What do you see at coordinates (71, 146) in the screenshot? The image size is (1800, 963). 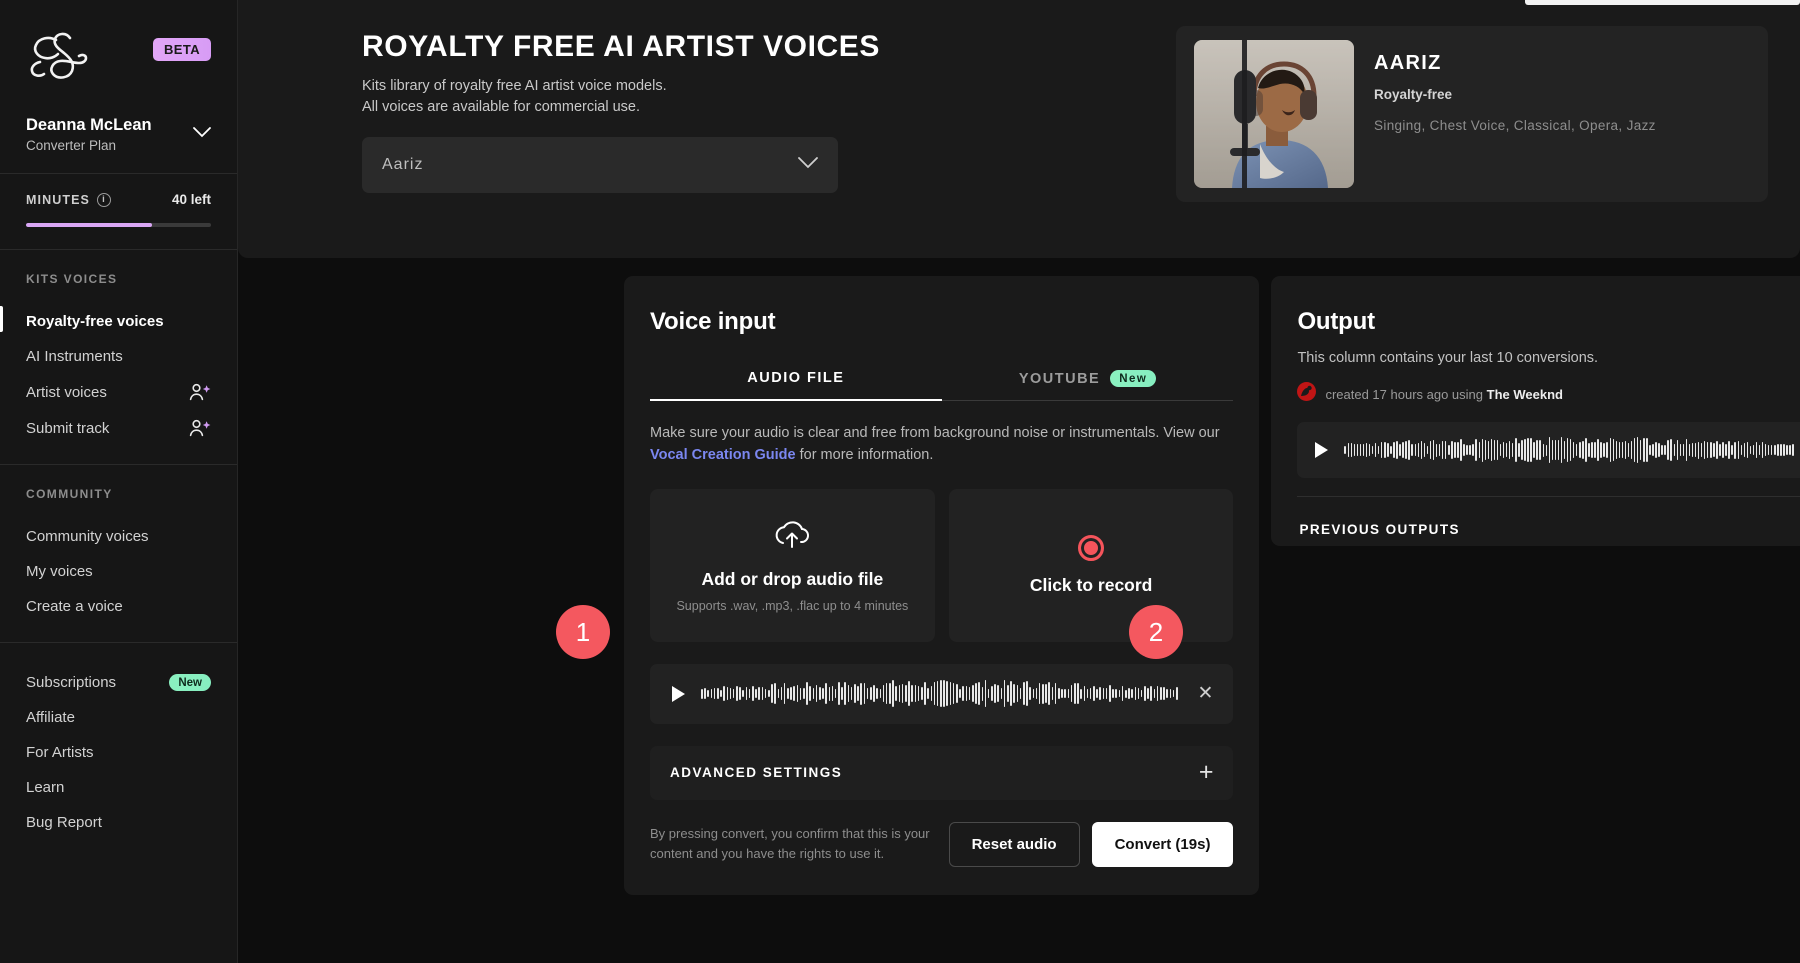 I see `user-plan: Converter Plan` at bounding box center [71, 146].